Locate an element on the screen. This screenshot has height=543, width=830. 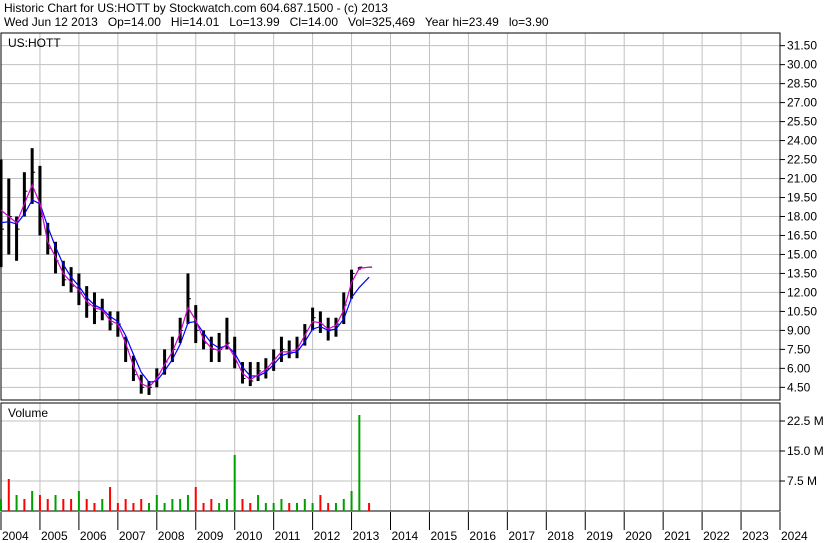
price-y-tick-label: 12.00 is located at coordinates (802, 292).